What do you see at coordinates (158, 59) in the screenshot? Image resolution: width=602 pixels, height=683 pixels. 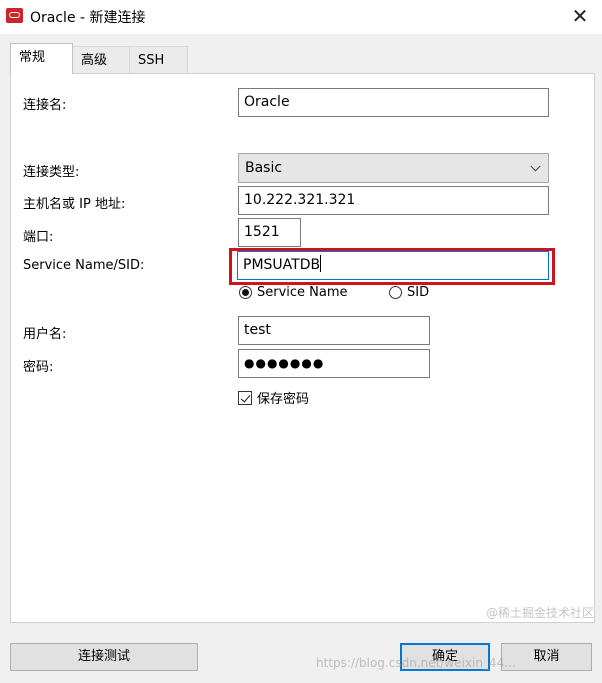 I see `tab-ssh: SSH` at bounding box center [158, 59].